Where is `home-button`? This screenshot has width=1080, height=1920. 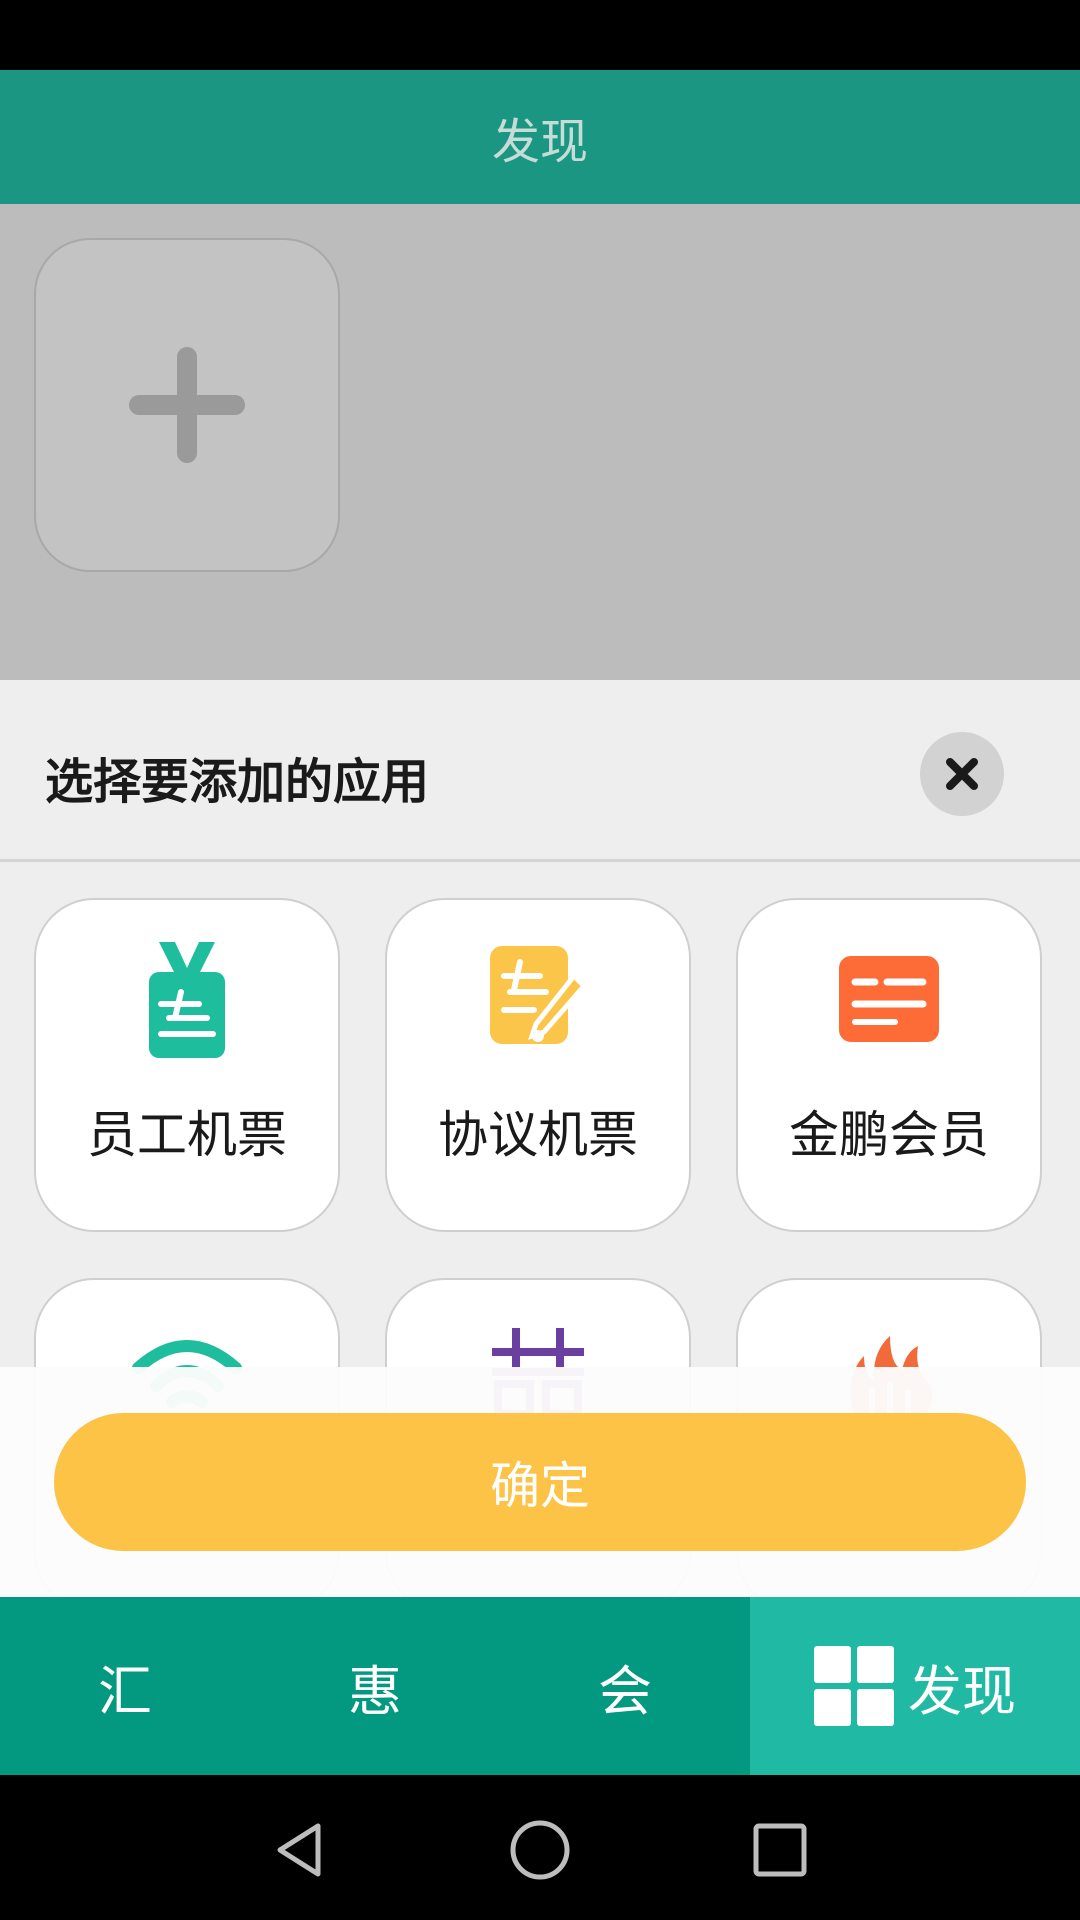
home-button is located at coordinates (540, 1850).